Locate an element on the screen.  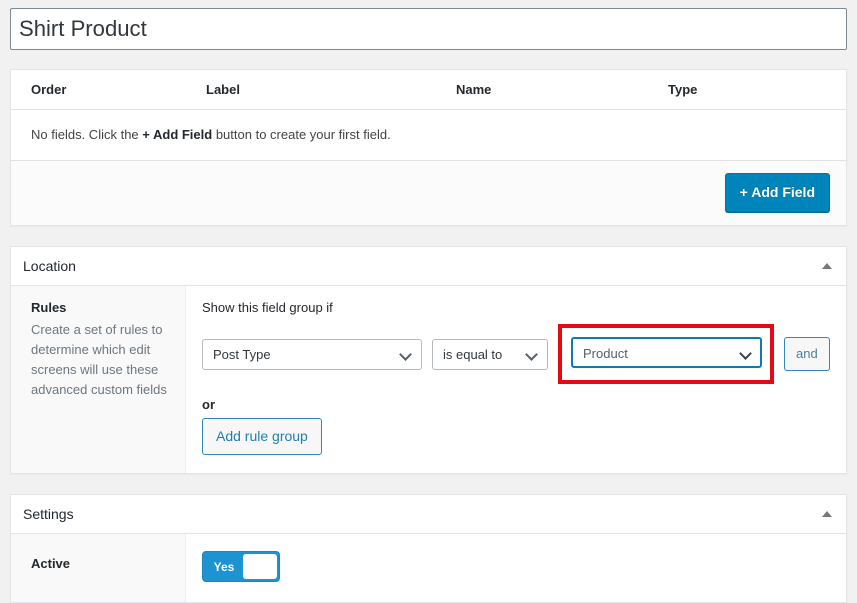
rules-caption: Show this field group if is located at coordinates (267, 307).